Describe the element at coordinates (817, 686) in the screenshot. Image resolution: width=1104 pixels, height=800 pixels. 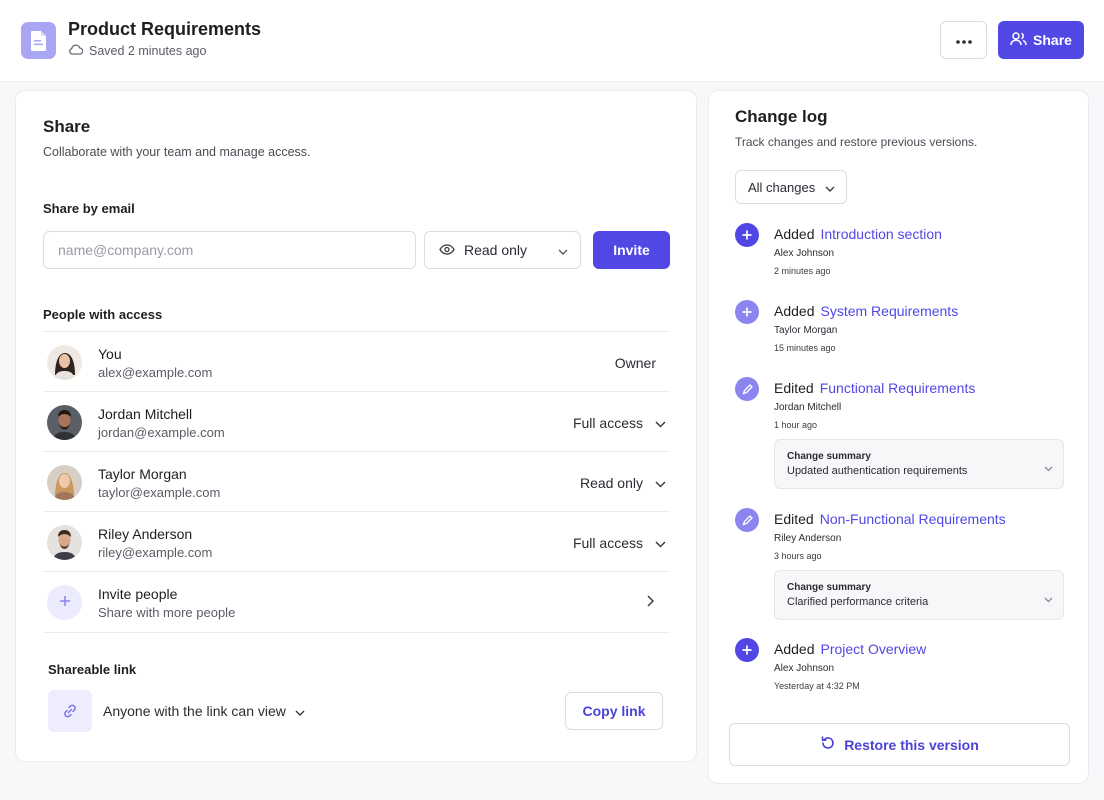
I see `change-time: Yesterday at 4:32 PM` at that location.